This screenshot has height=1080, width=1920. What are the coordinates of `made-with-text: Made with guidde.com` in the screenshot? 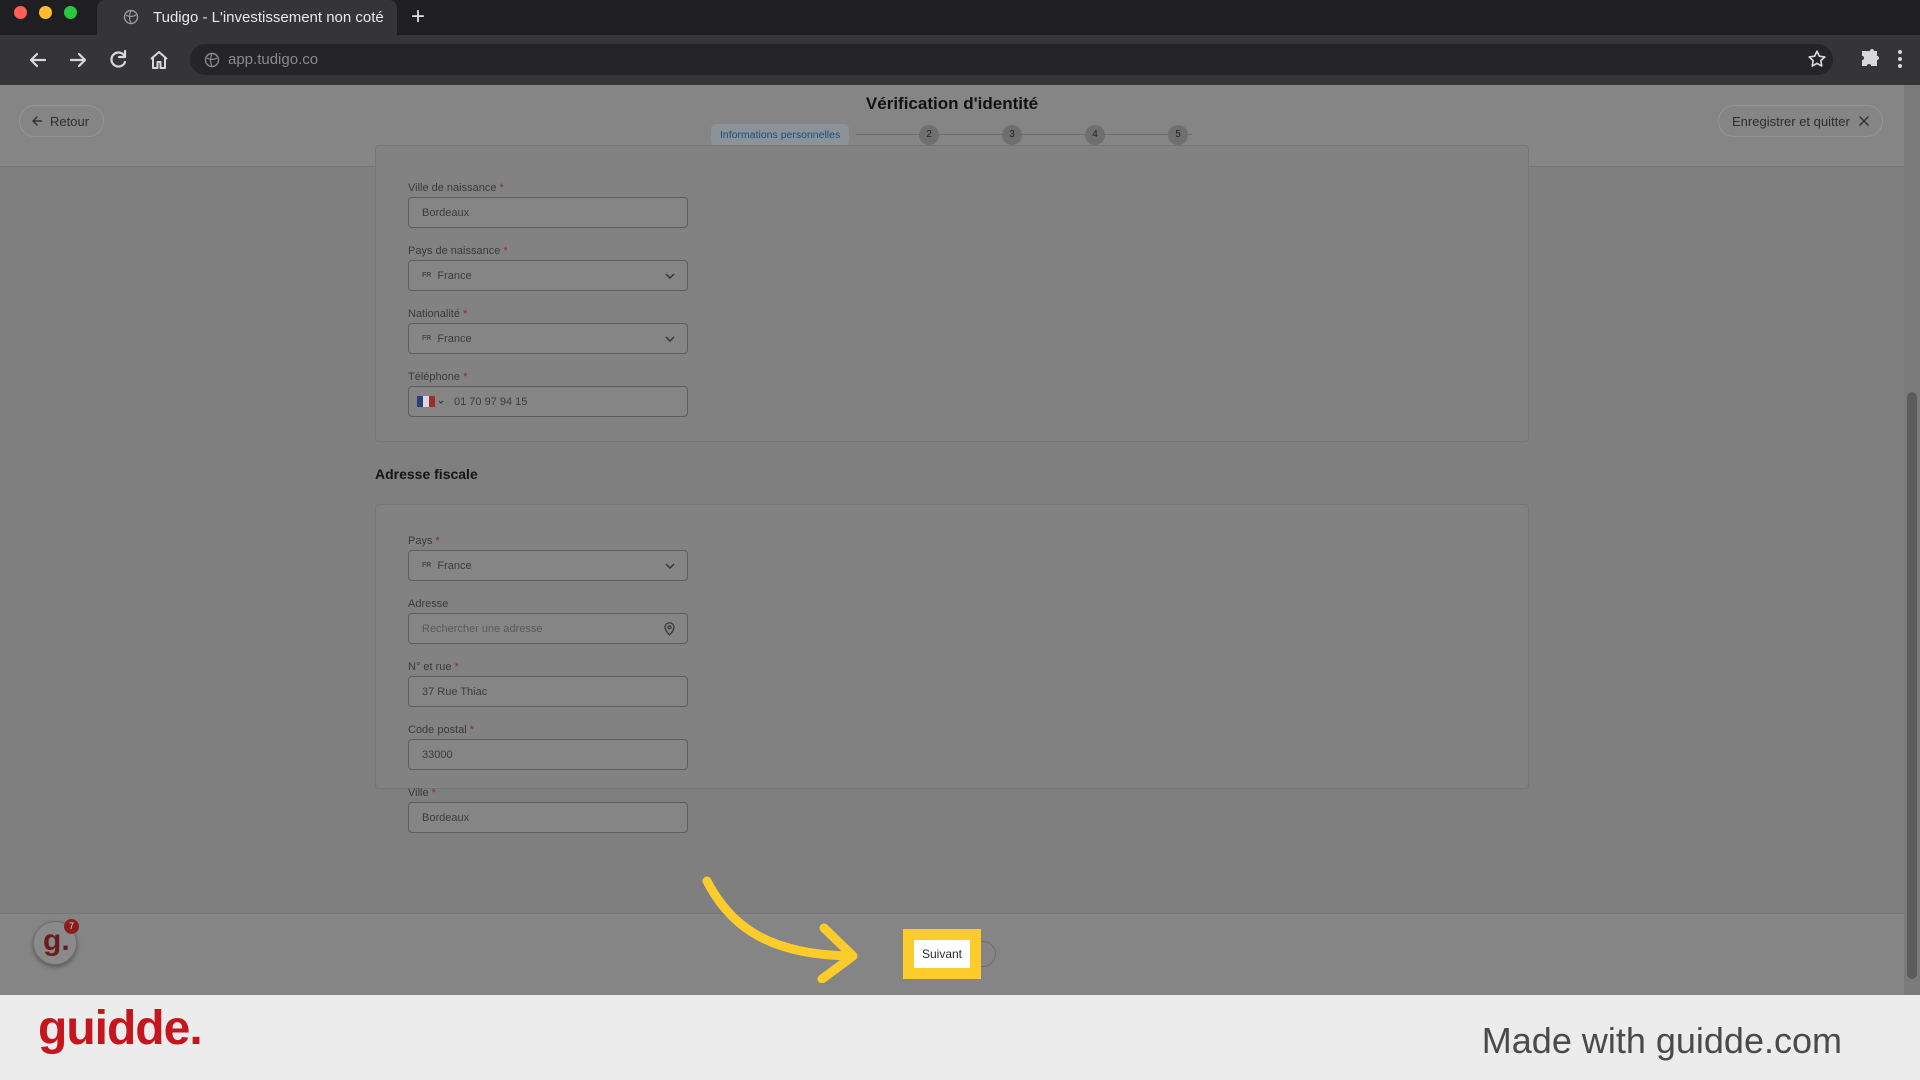 It's located at (1661, 1040).